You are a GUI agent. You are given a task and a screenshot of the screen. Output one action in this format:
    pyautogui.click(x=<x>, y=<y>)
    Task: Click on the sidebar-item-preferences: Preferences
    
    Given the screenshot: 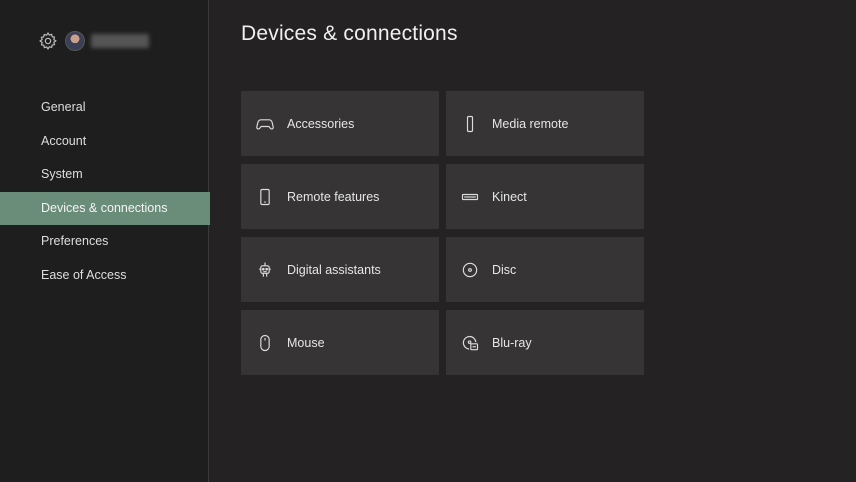 What is the action you would take?
    pyautogui.click(x=105, y=242)
    